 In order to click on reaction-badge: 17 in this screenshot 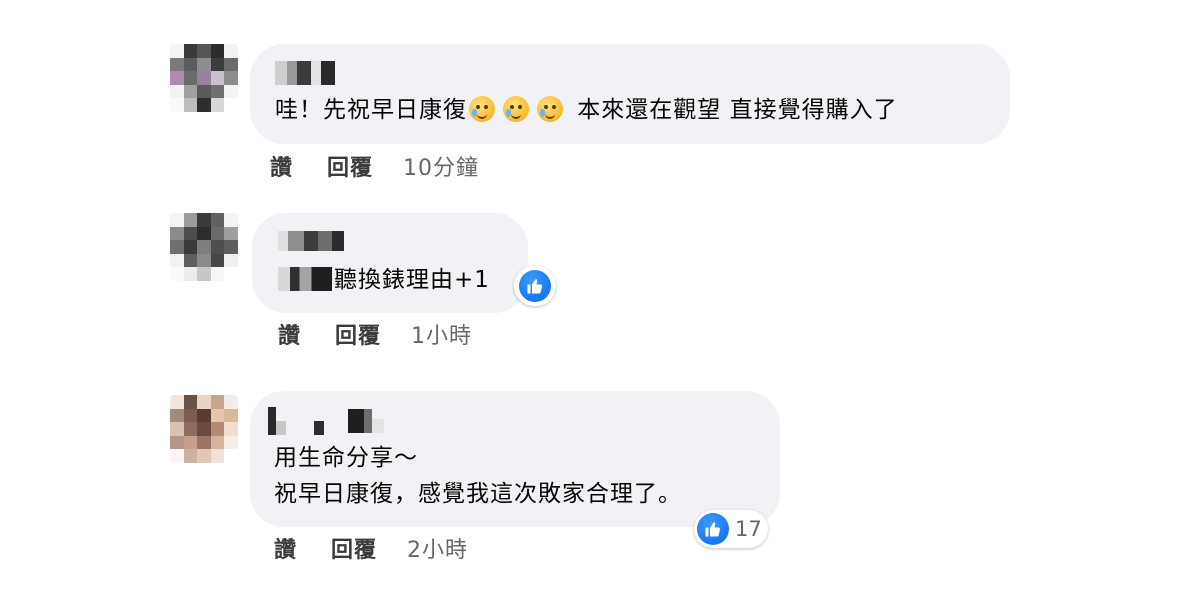, I will do `click(731, 529)`.